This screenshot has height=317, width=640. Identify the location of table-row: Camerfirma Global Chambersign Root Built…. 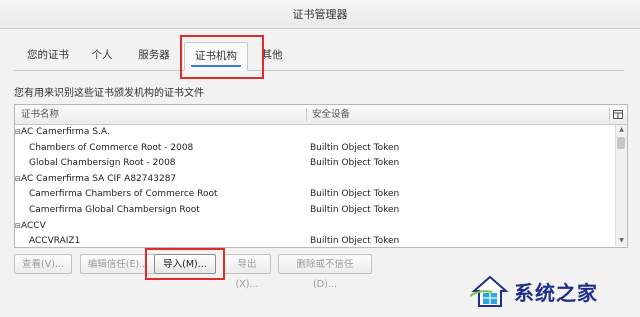
(315, 211).